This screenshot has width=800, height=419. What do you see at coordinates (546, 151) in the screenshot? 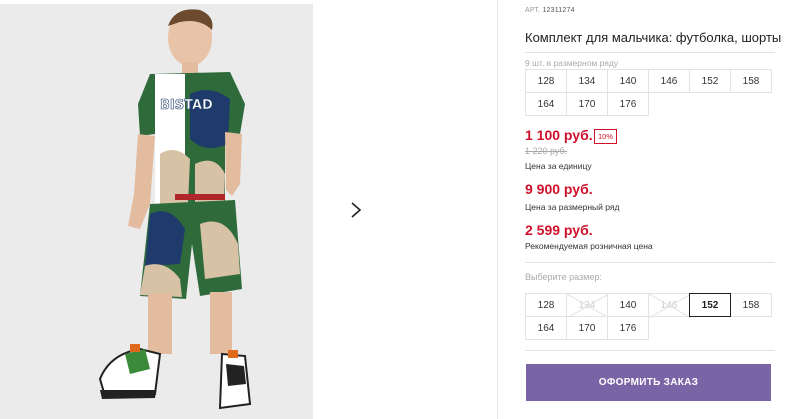
I see `old-price: 1 220 руб.` at bounding box center [546, 151].